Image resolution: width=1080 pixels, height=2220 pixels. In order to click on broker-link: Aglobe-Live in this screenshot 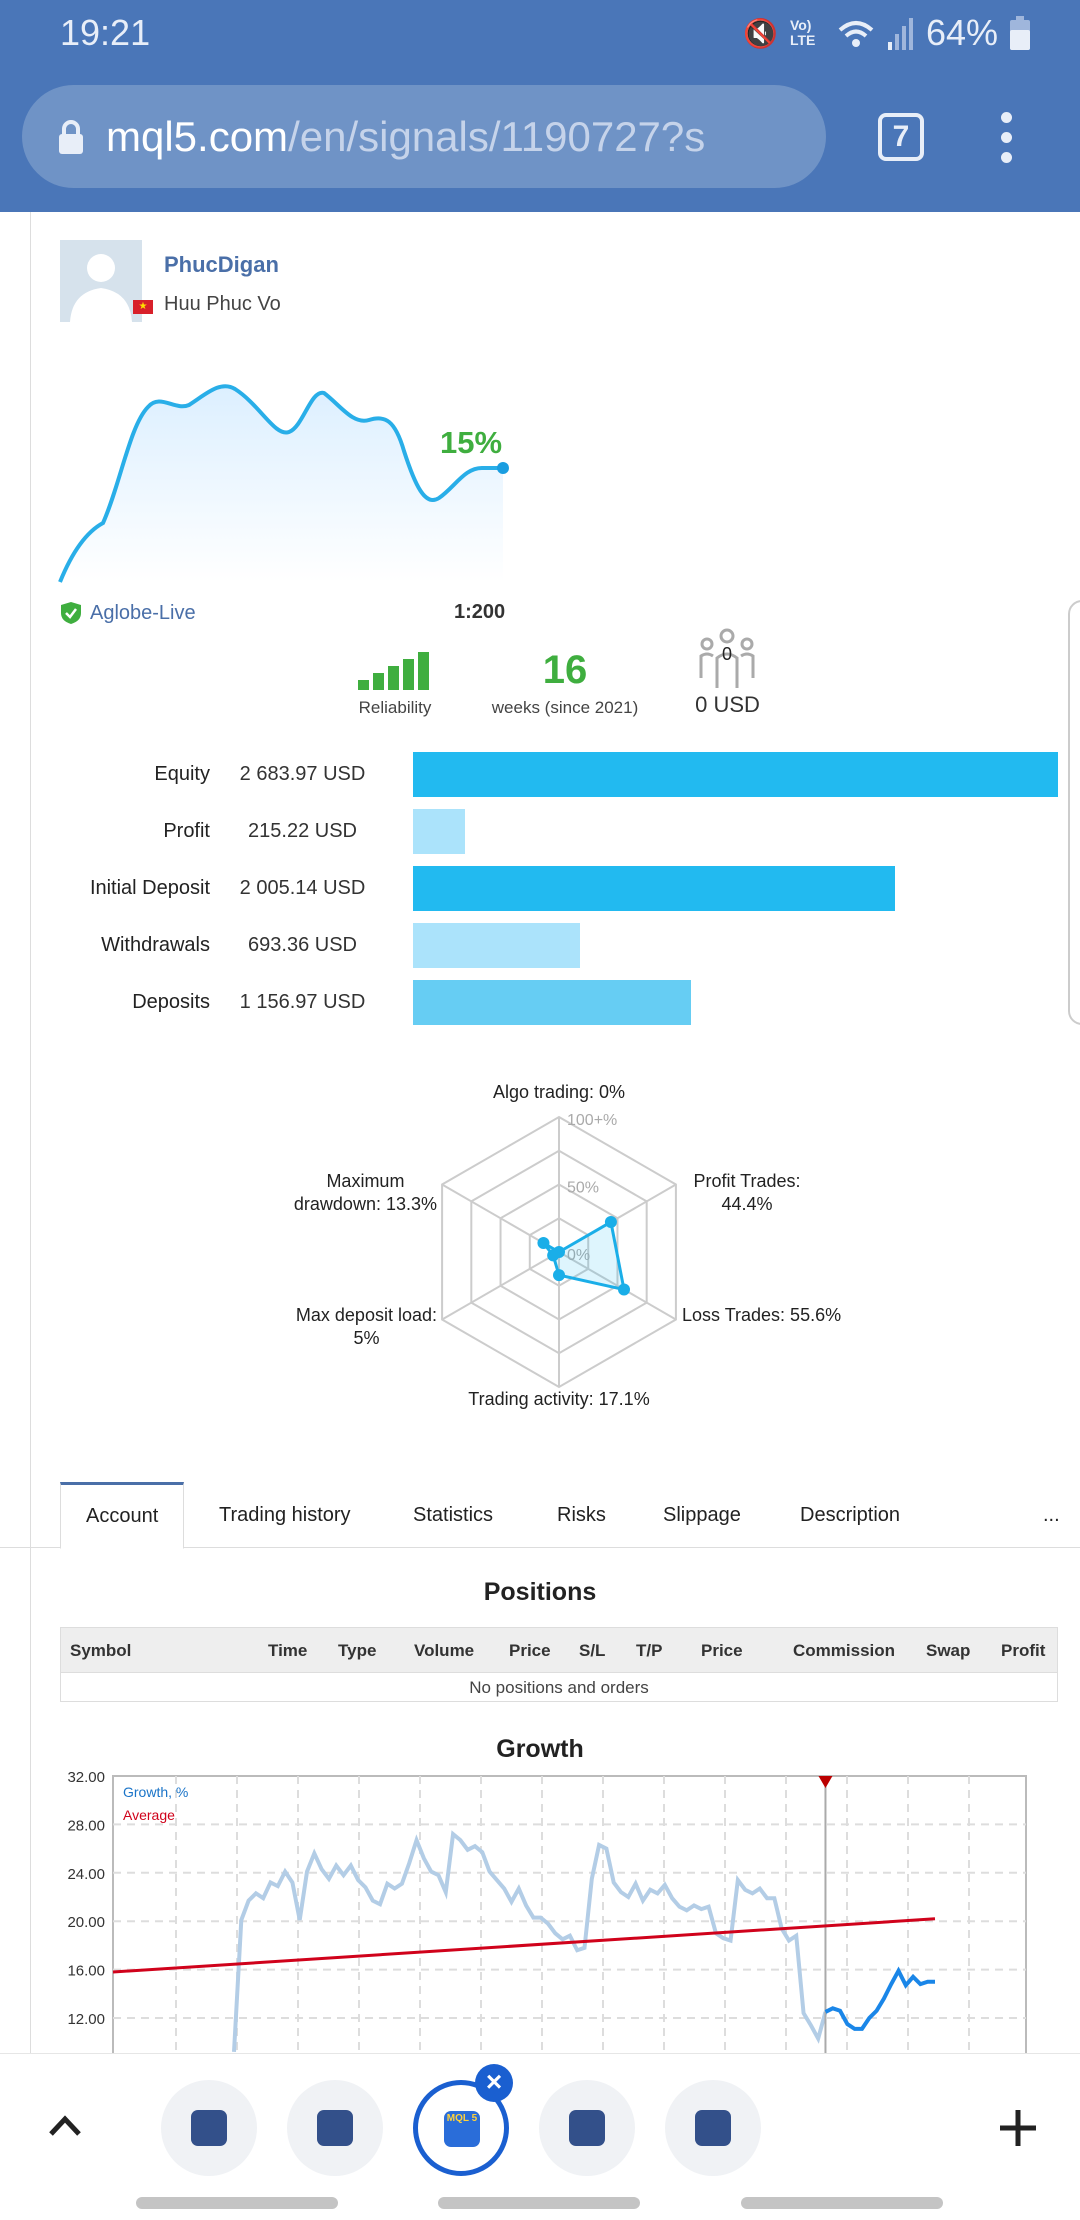, I will do `click(128, 613)`.